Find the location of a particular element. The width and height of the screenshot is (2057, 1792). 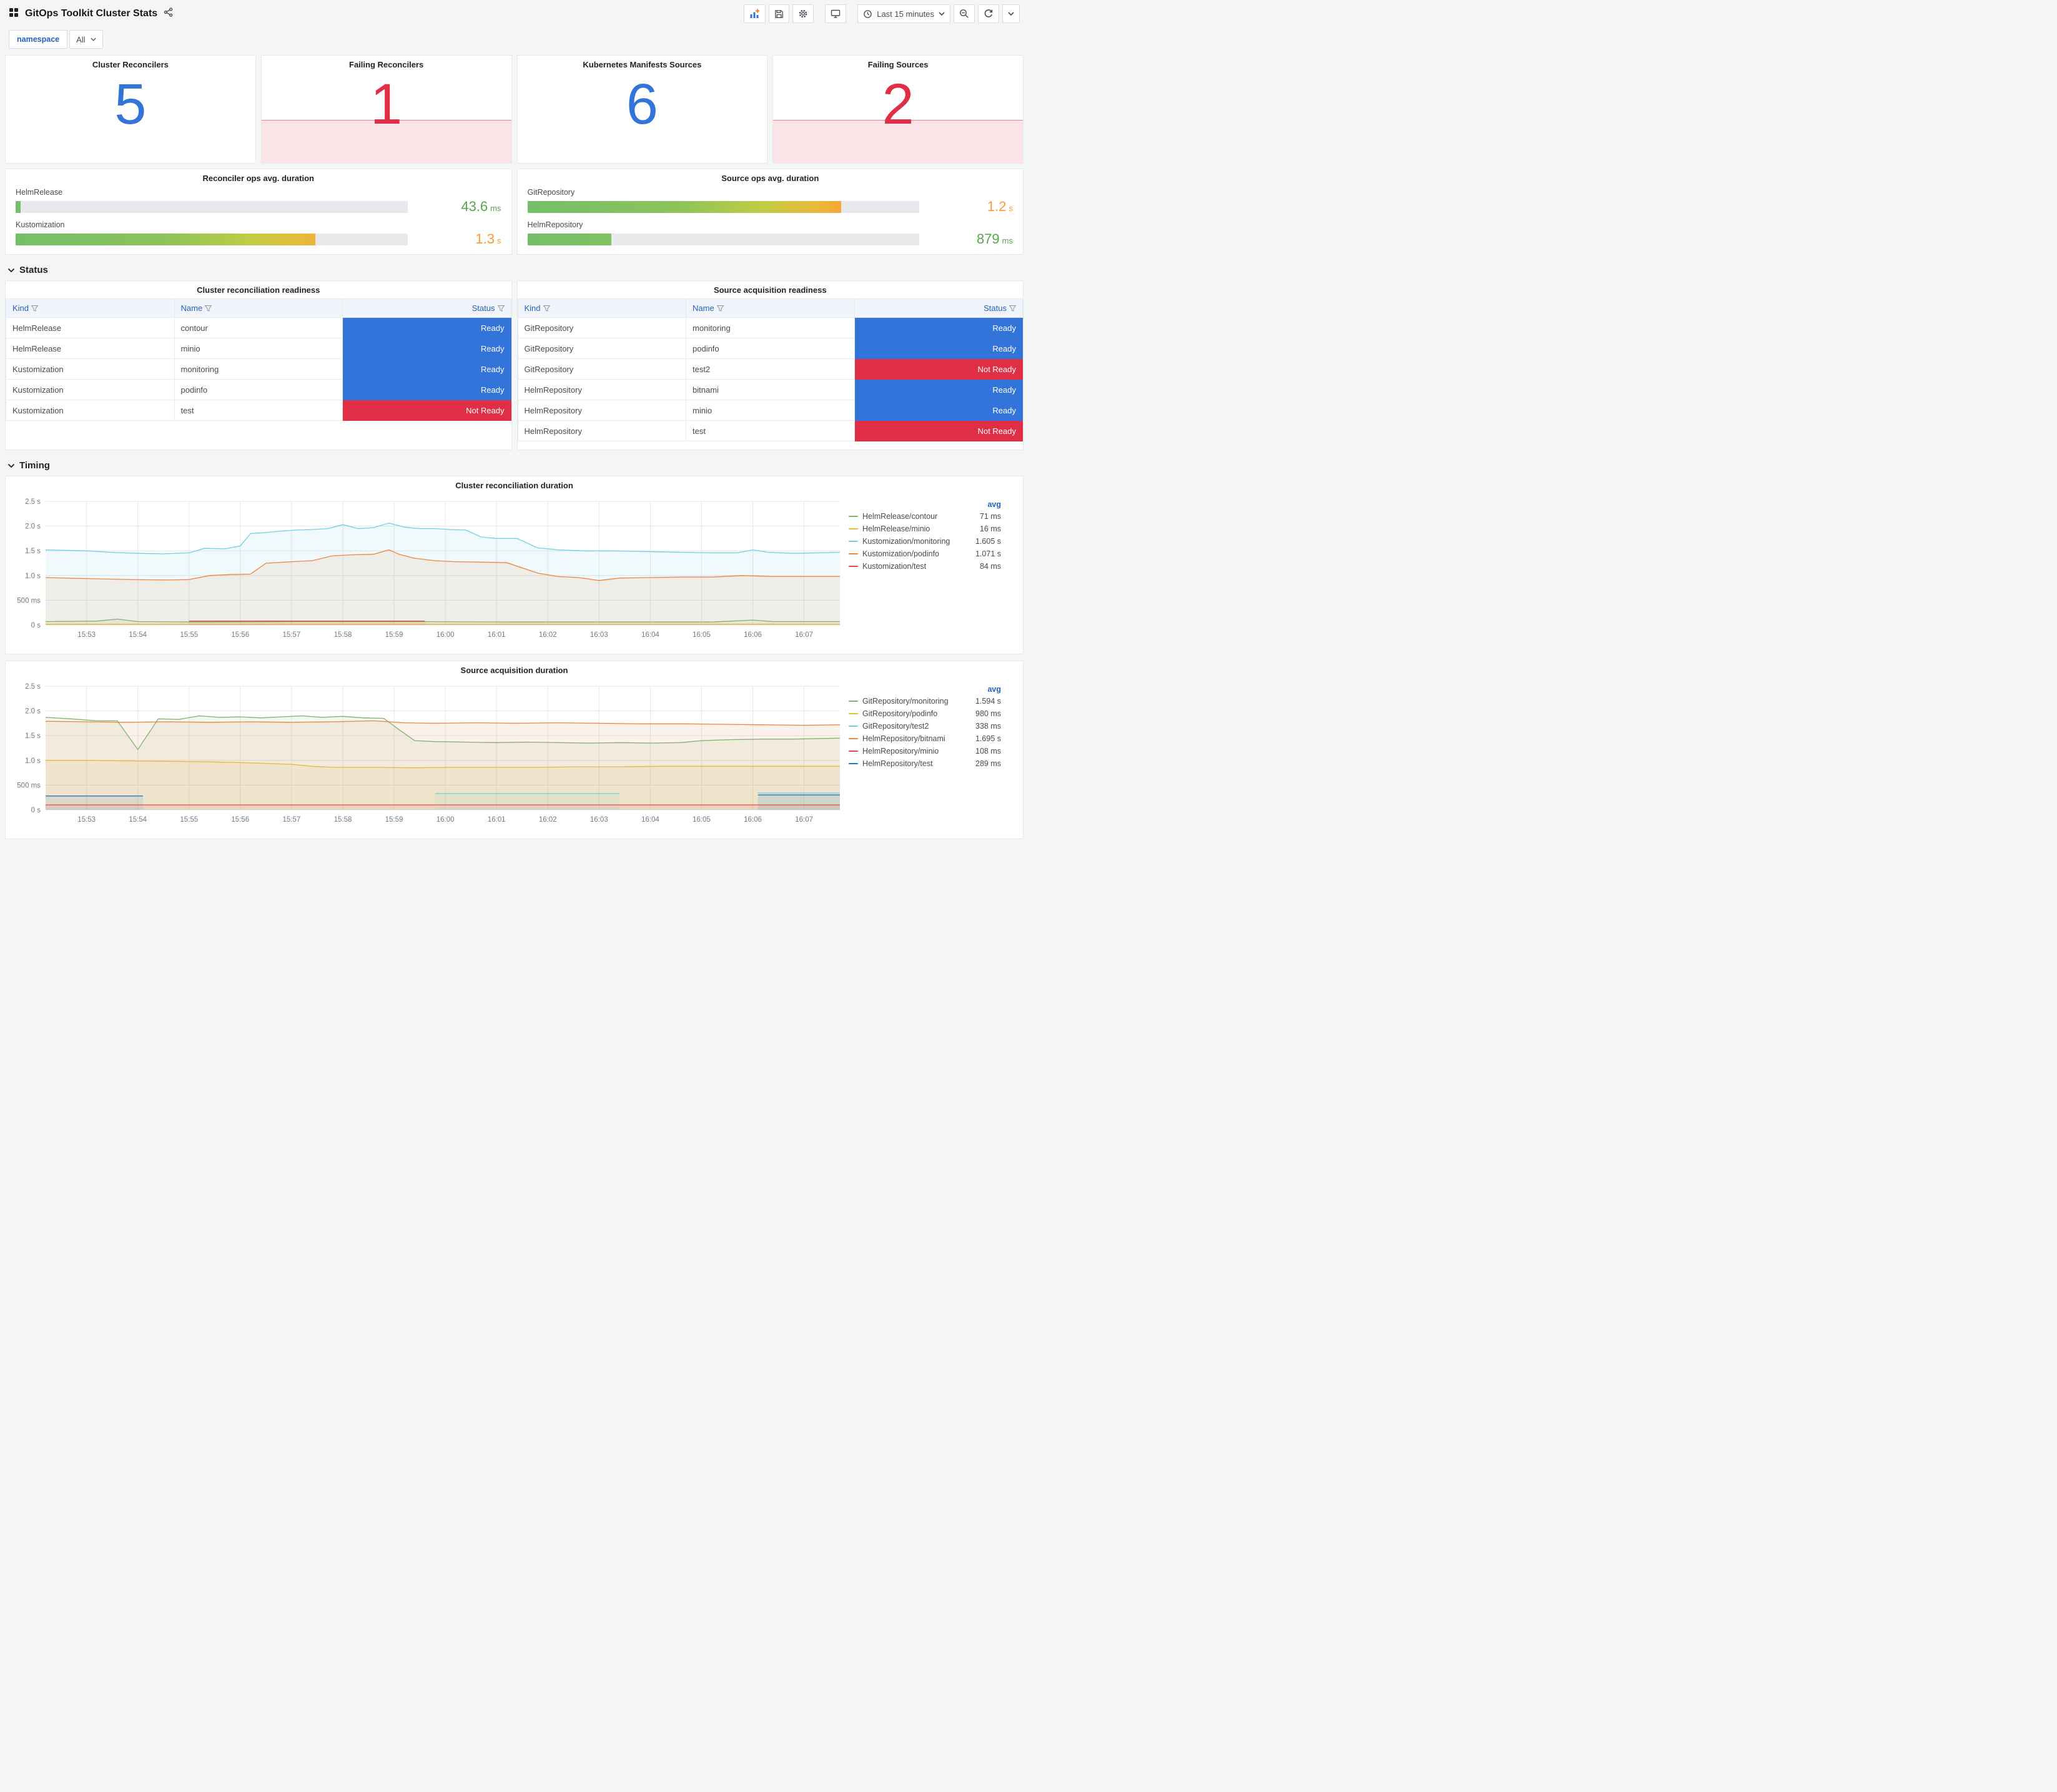

apps-icon is located at coordinates (14, 14).